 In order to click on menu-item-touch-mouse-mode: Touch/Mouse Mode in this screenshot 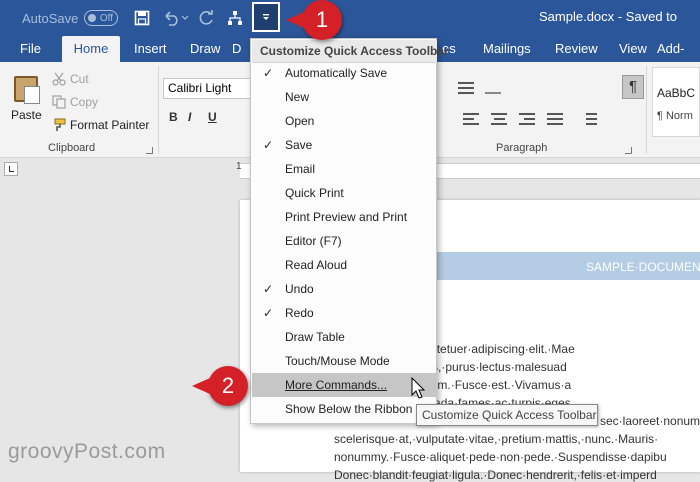, I will do `click(344, 361)`.